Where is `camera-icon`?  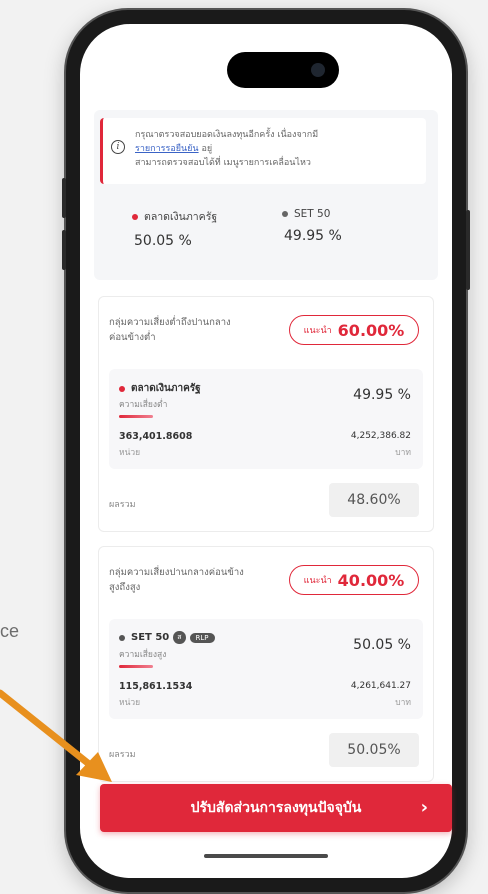 camera-icon is located at coordinates (318, 70).